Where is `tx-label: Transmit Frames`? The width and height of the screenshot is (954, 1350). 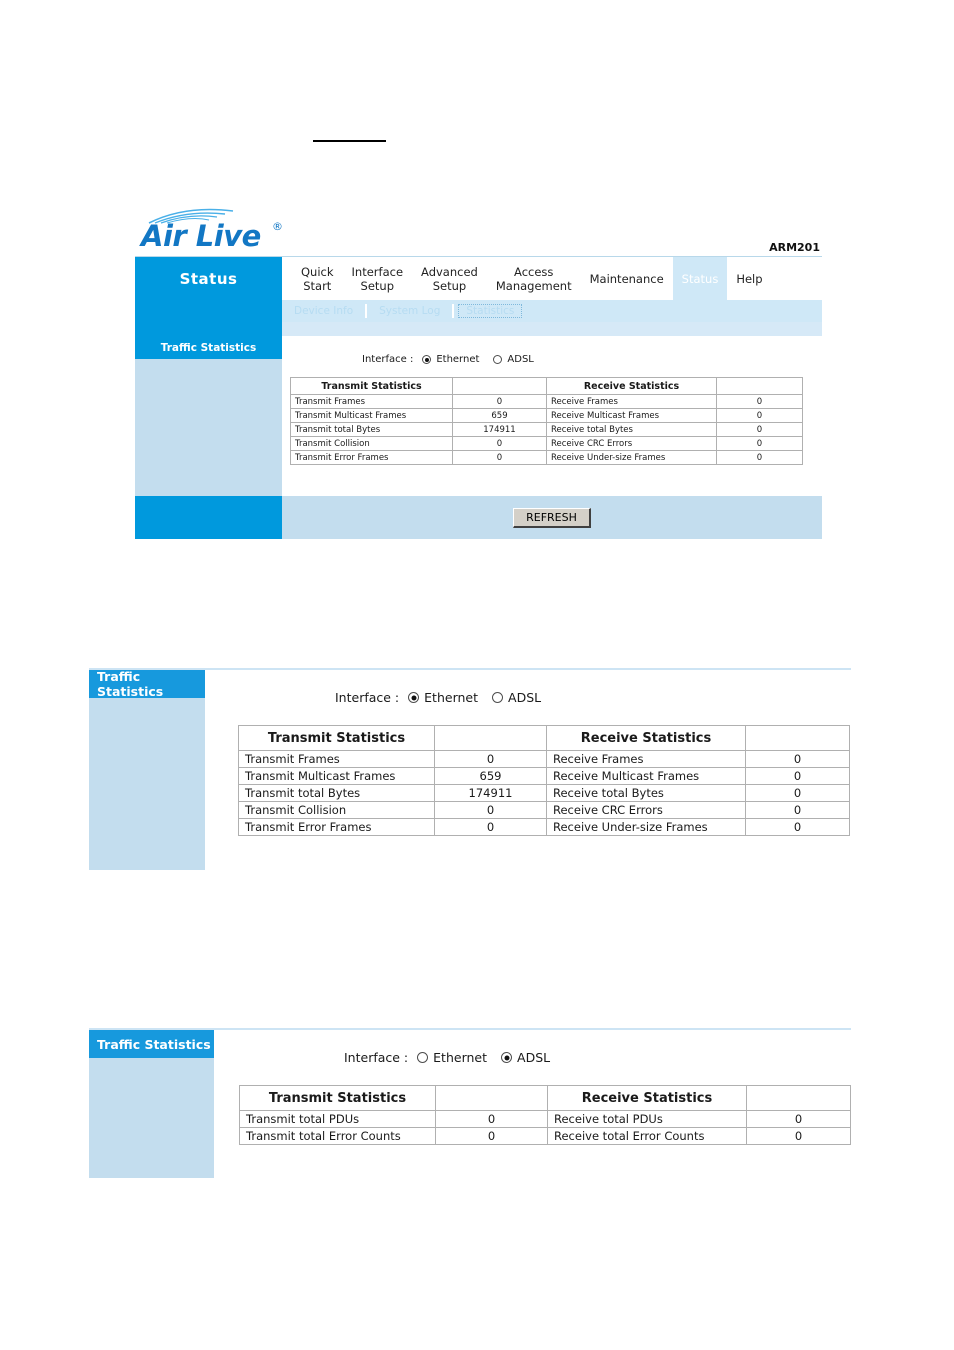 tx-label: Transmit Frames is located at coordinates (336, 759).